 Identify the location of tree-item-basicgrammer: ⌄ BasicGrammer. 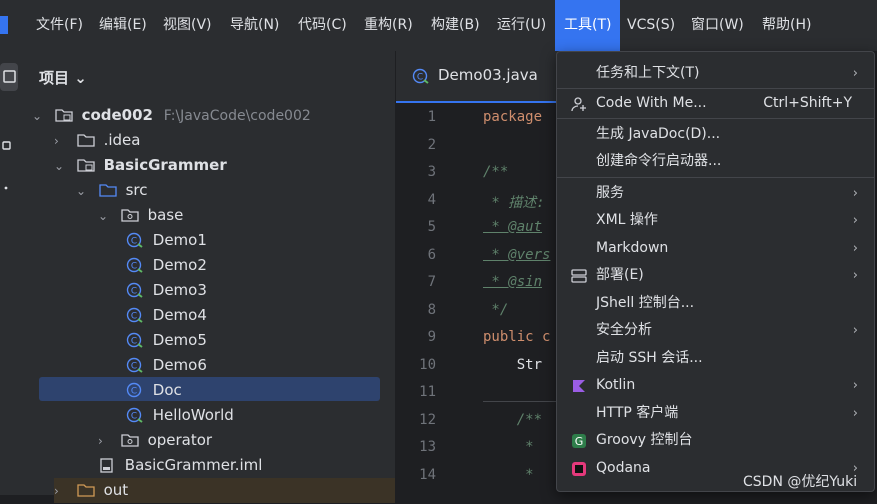
(140, 165).